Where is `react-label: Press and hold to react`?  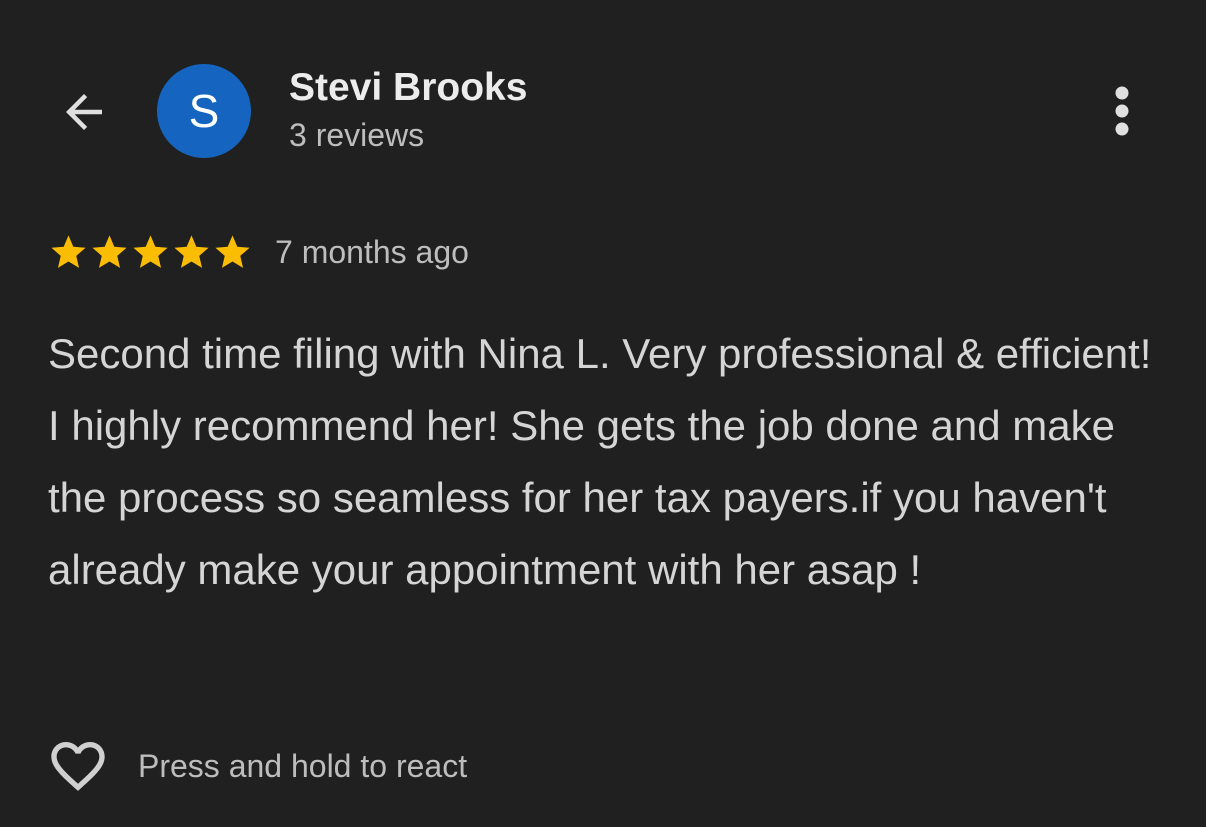
react-label: Press and hold to react is located at coordinates (303, 765).